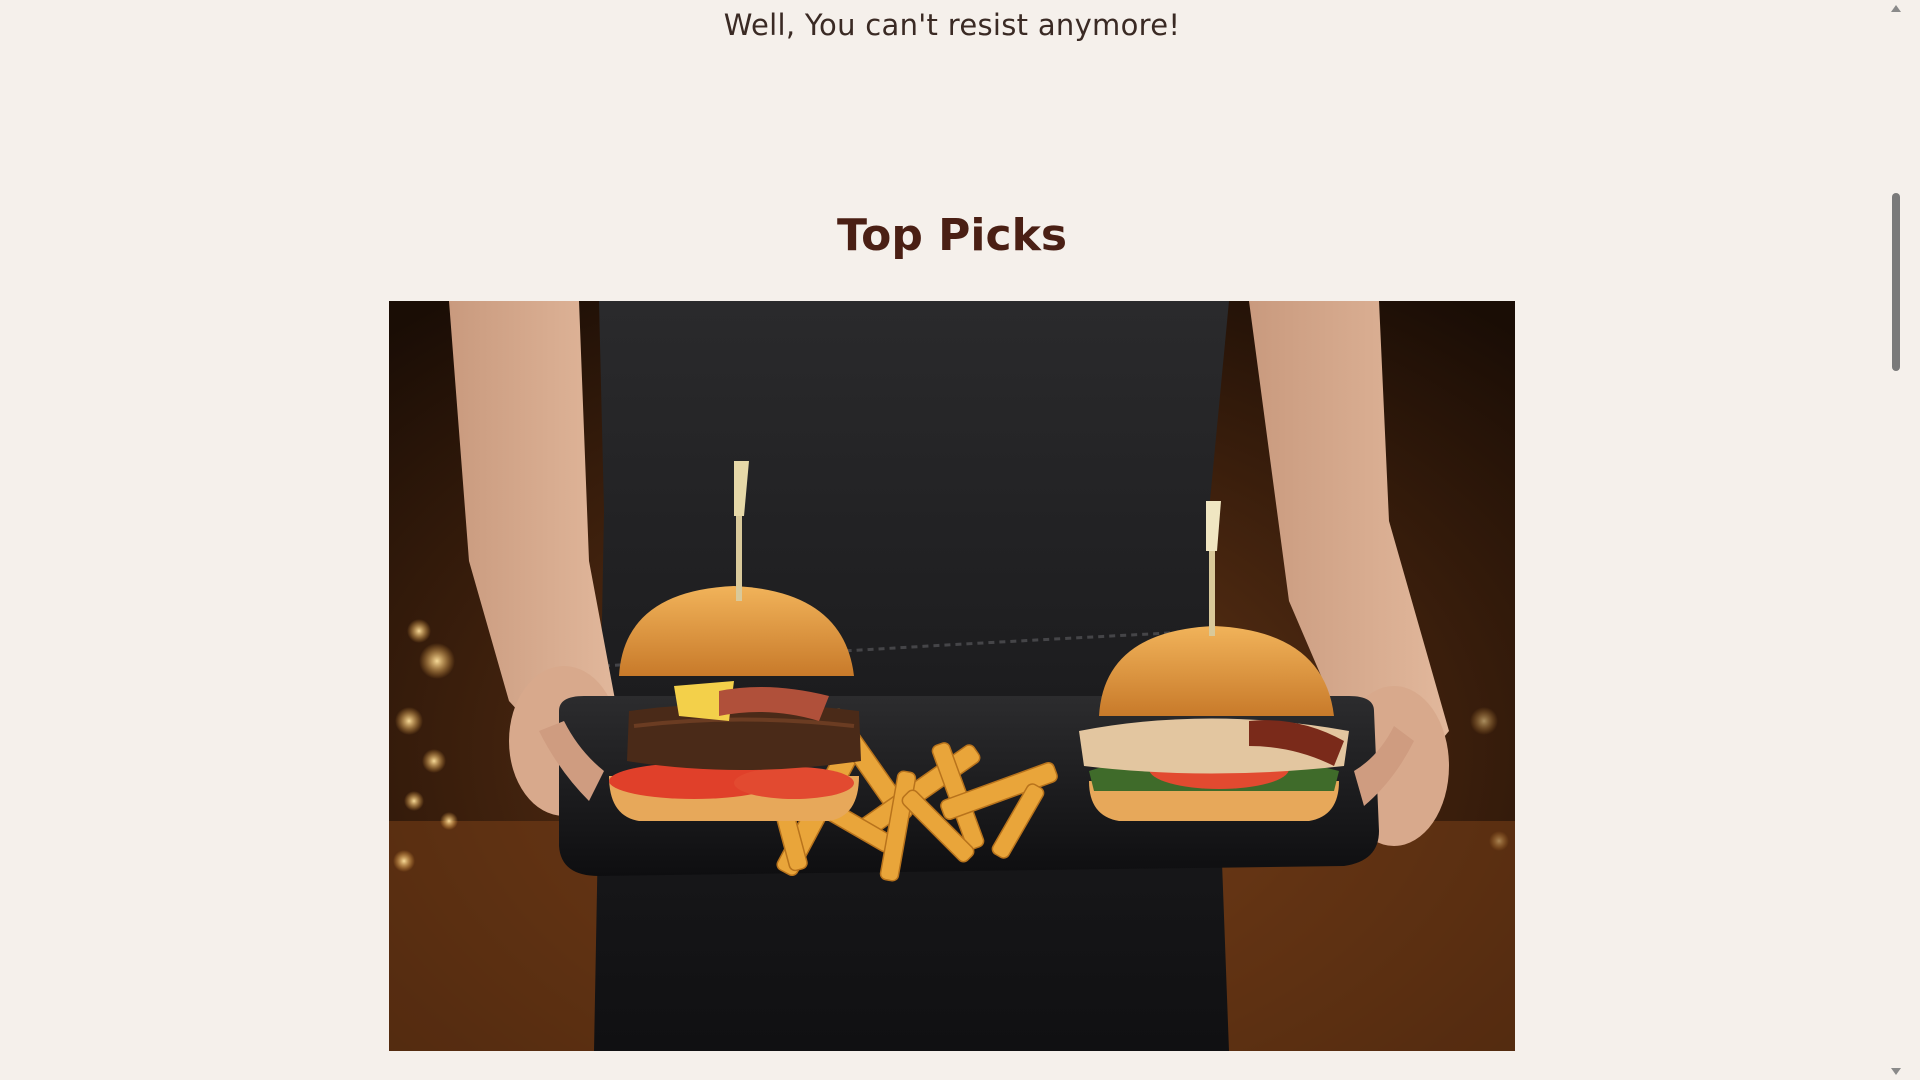 The image size is (1920, 1080). What do you see at coordinates (1896, 1071) in the screenshot?
I see `scroll-down-arrow-icon` at bounding box center [1896, 1071].